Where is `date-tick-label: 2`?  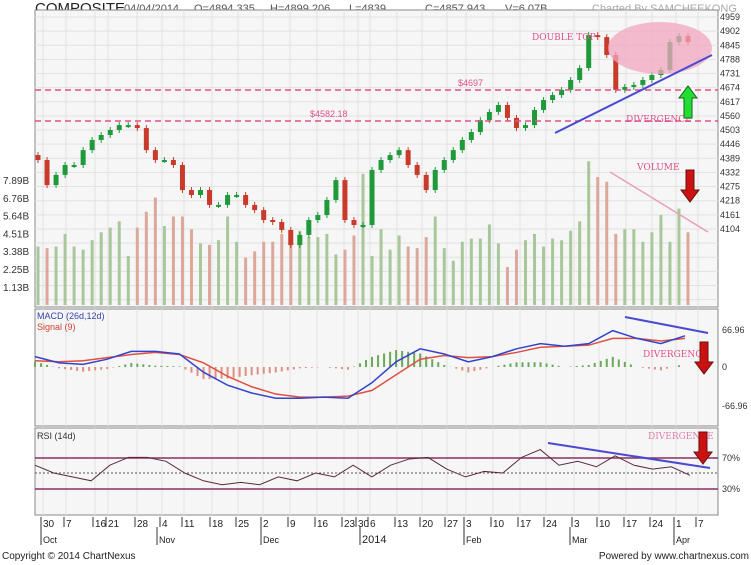
date-tick-label: 2 is located at coordinates (266, 524).